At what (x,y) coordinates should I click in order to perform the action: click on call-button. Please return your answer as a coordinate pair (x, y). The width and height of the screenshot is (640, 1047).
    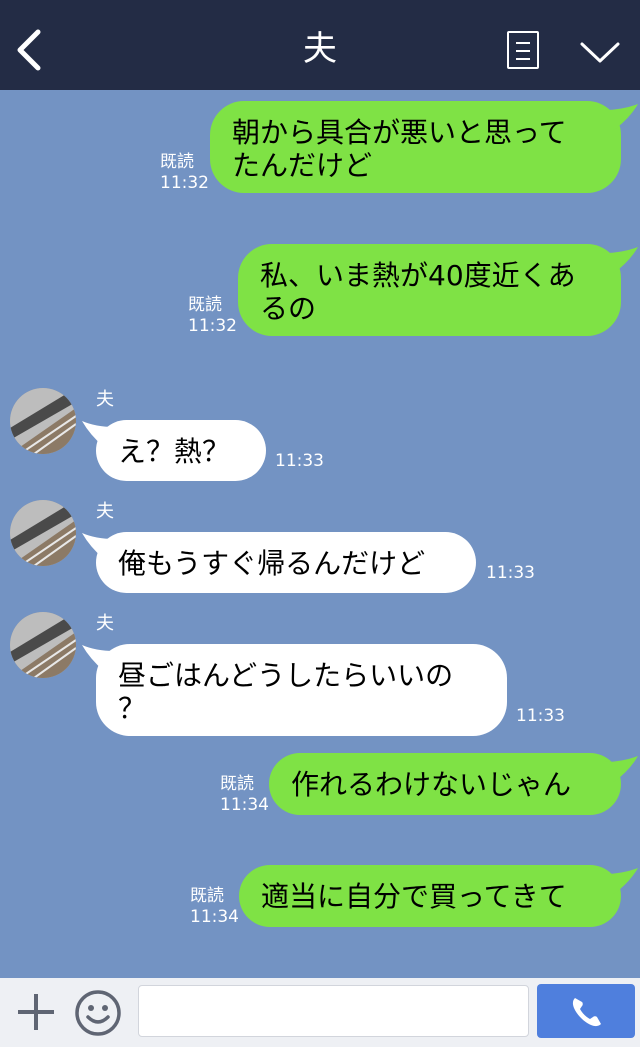
    Looking at the image, I should click on (586, 1011).